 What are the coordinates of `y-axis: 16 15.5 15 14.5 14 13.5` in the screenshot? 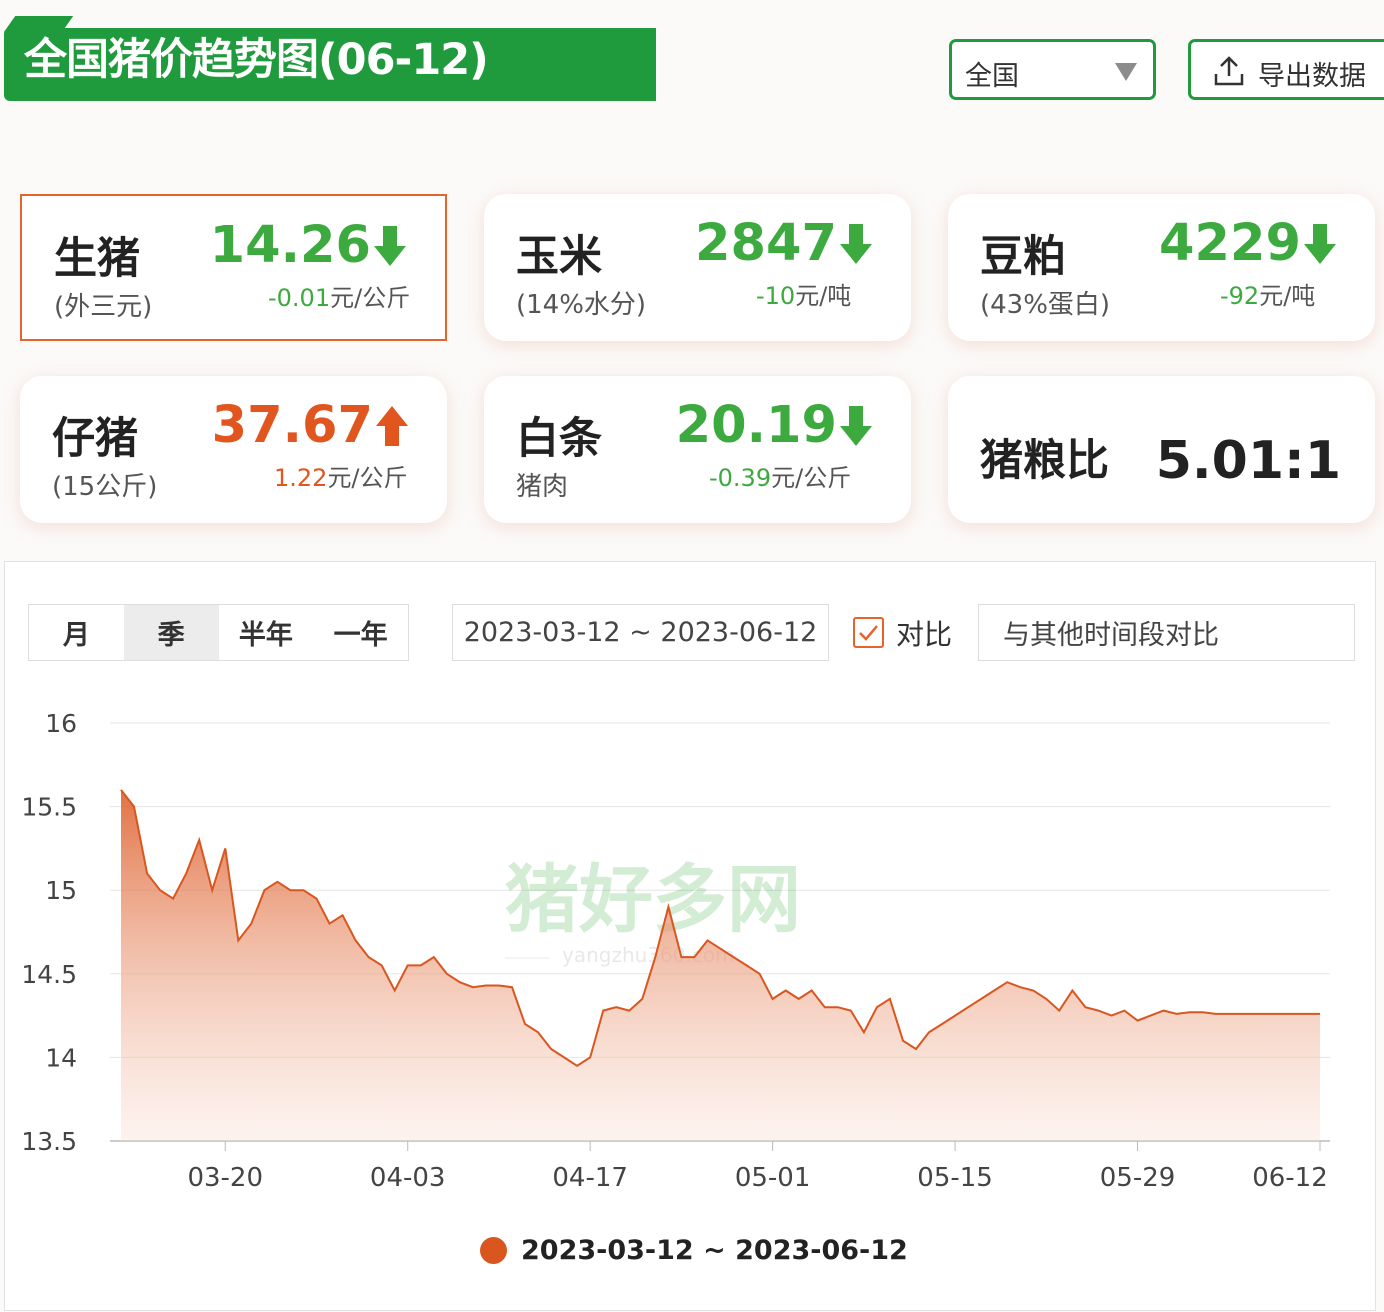 It's located at (49, 932).